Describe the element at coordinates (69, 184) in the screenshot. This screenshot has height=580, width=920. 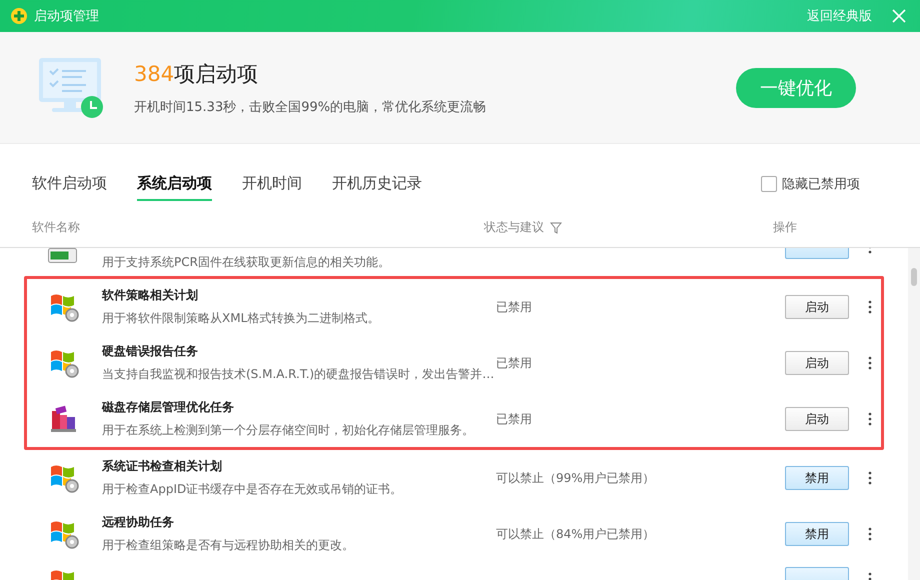
I see `tab: 软件启动项` at that location.